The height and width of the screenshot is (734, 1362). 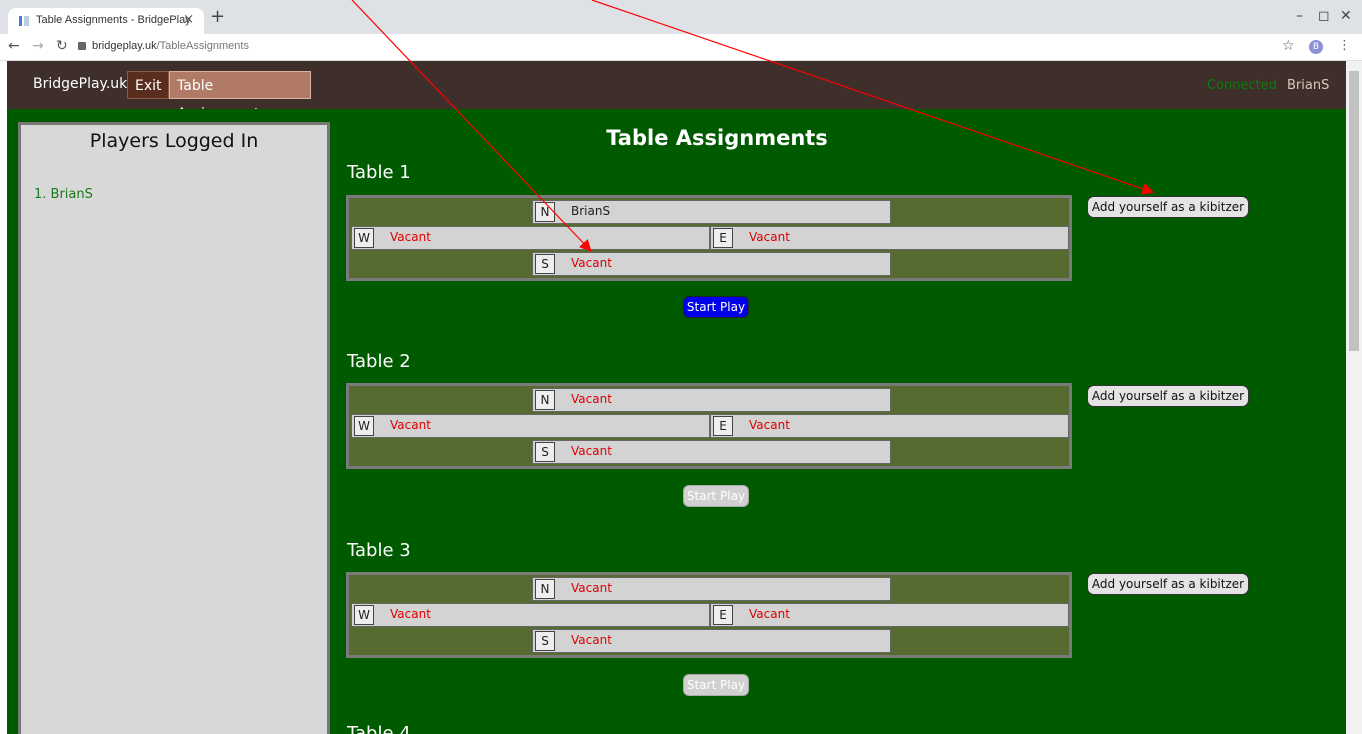 I want to click on forward-icon: →, so click(x=38, y=46).